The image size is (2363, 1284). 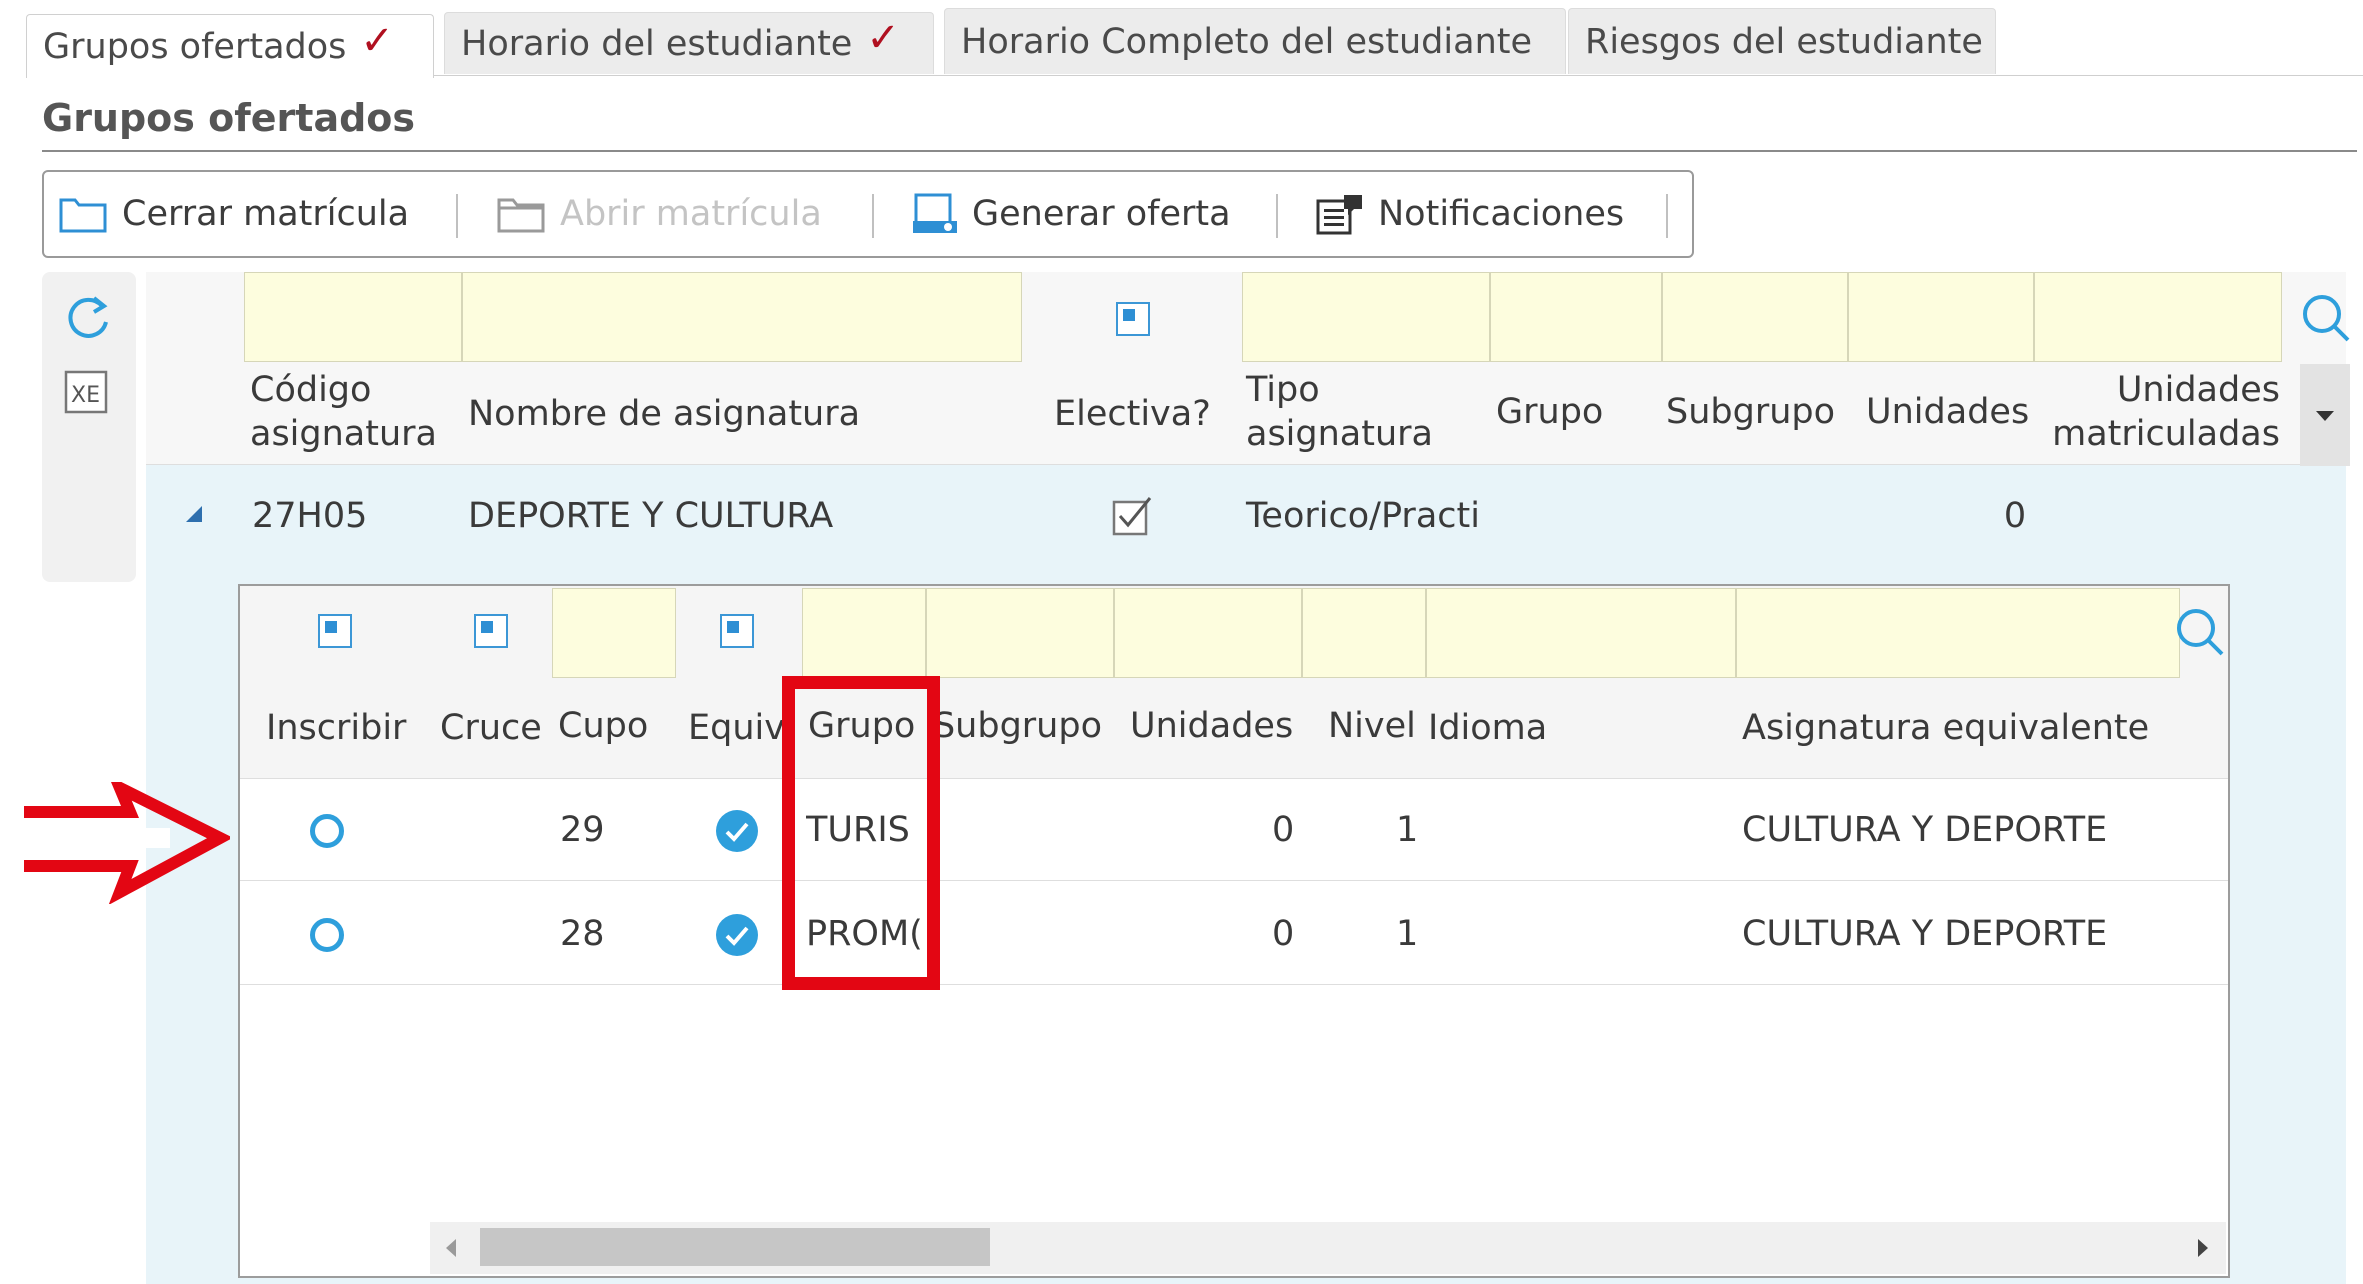 I want to click on filter-equivalent-subject-input, so click(x=1958, y=633).